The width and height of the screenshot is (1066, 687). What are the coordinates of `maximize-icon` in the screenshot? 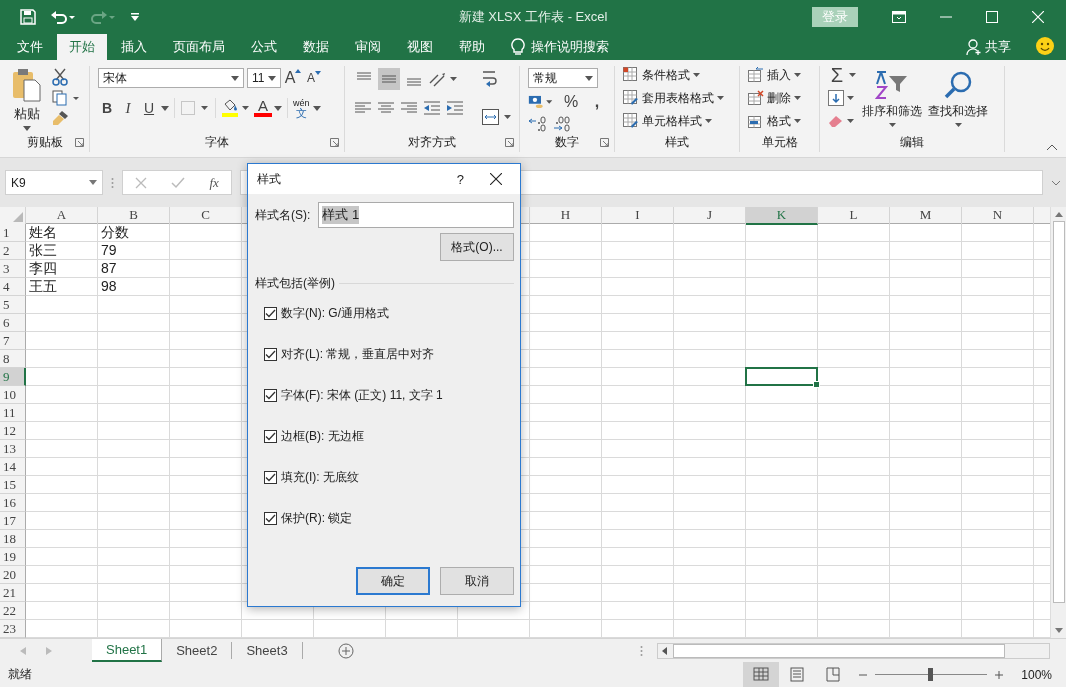 It's located at (992, 17).